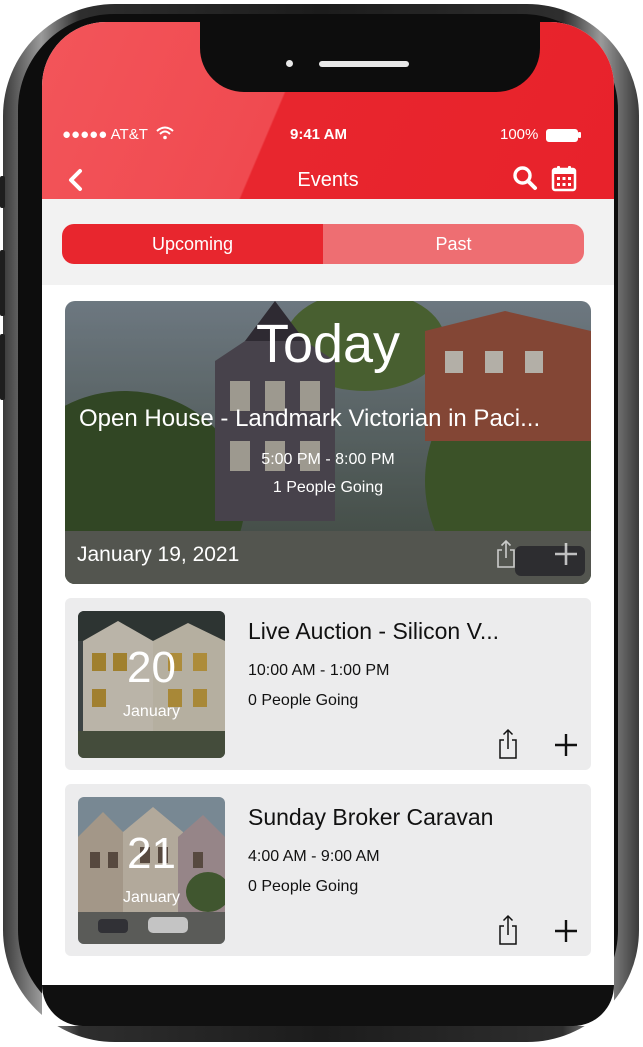  I want to click on mute-switch, so click(2, 192).